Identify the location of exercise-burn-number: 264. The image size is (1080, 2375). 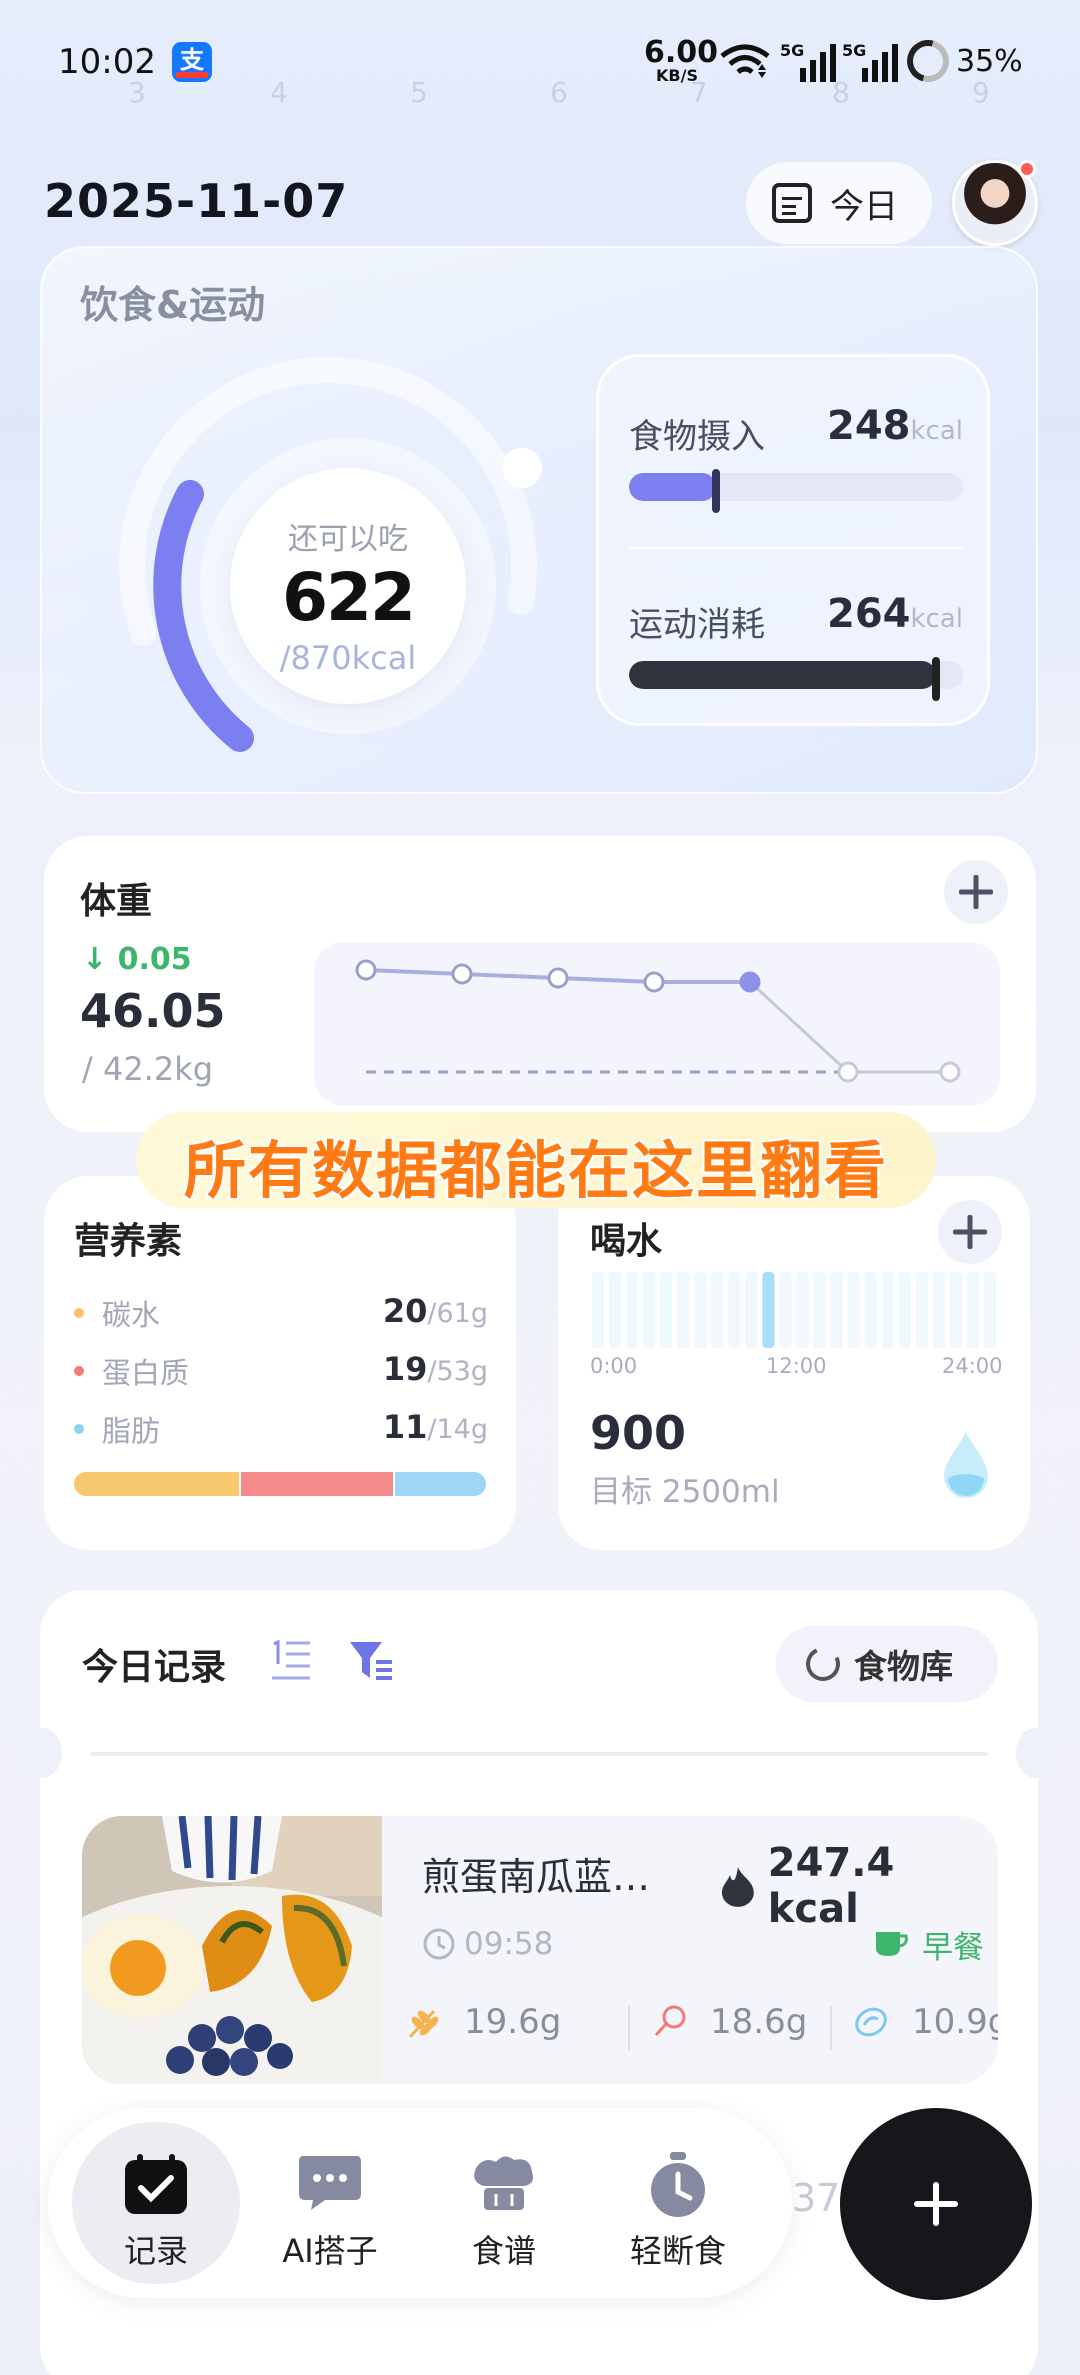
(868, 614).